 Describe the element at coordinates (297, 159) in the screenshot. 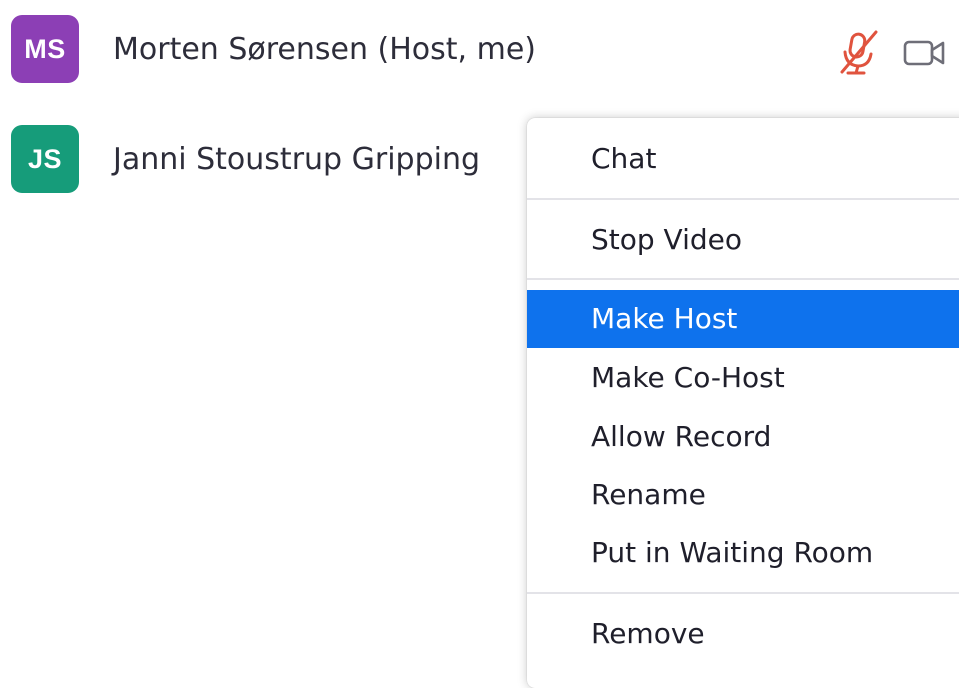

I see `participant-name: Janni Stoustrup Gripping` at that location.